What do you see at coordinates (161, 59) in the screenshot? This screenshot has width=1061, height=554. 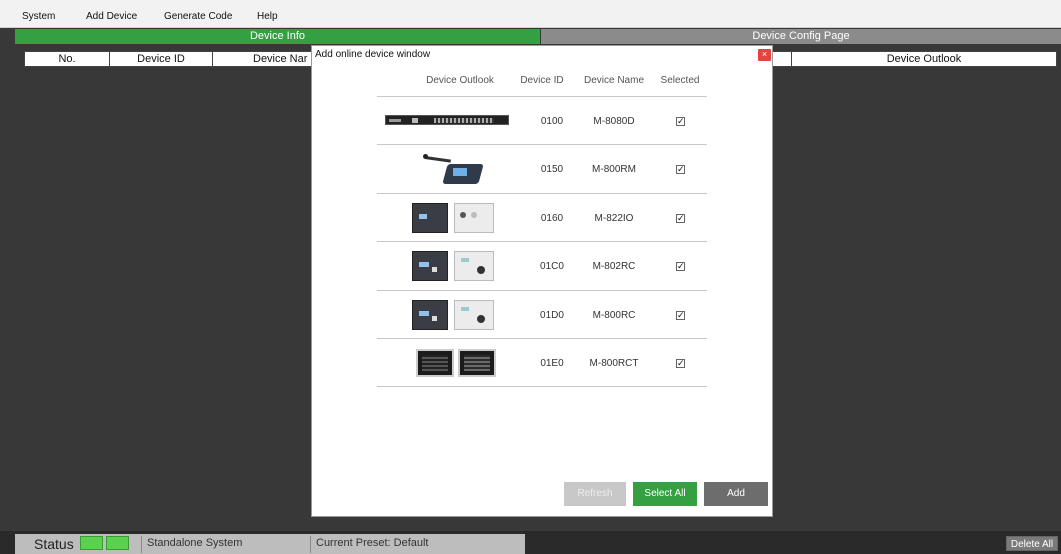 I see `column-device-id: Device ID` at bounding box center [161, 59].